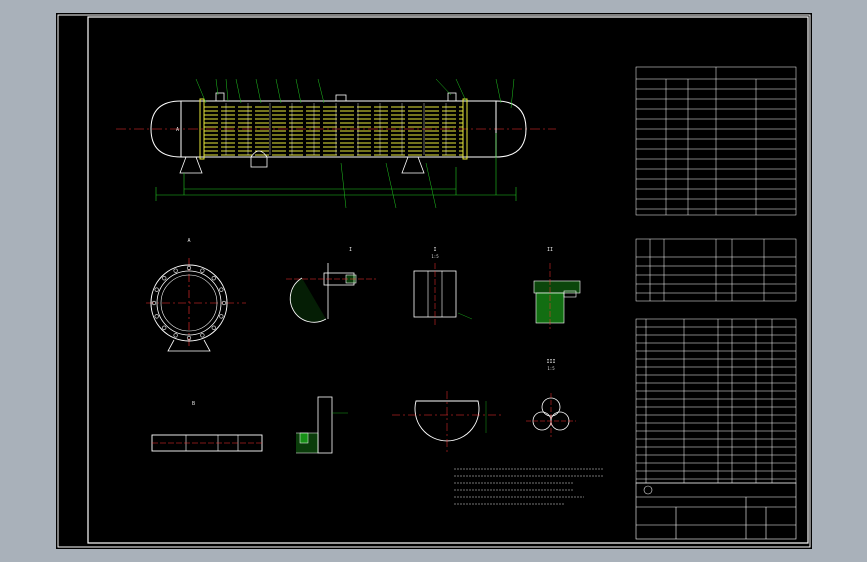  Describe the element at coordinates (207, 426) in the screenshot. I see `support-plate-view: B` at that location.